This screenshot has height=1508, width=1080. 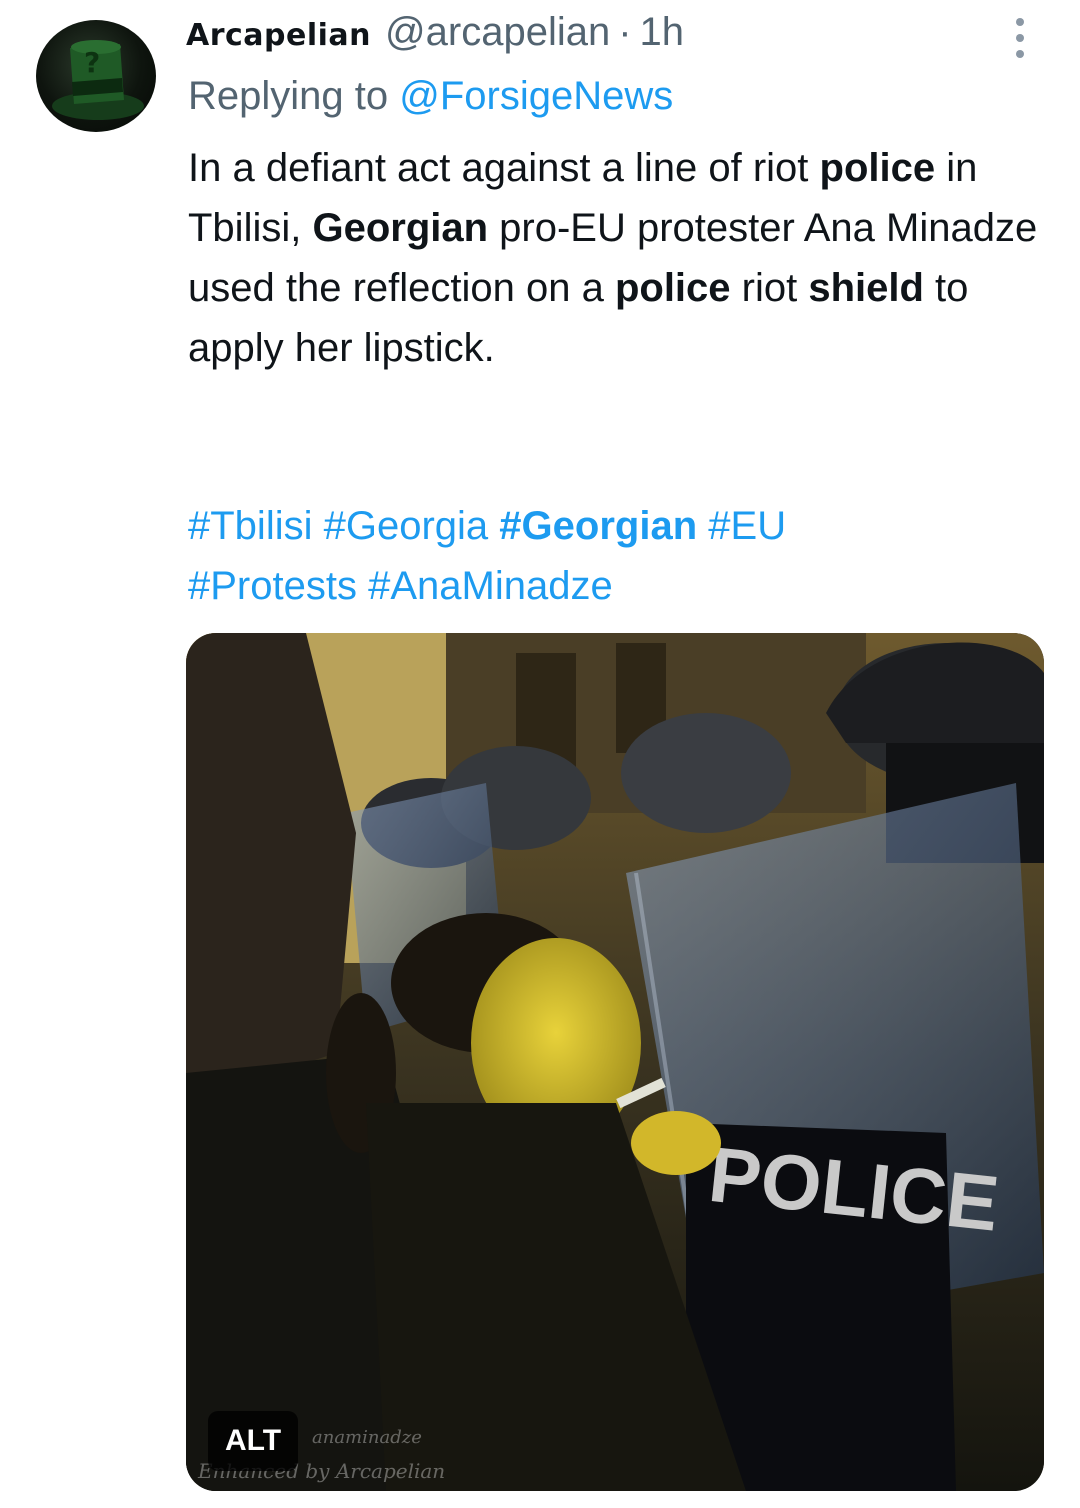 I want to click on tweet-header: Arcapelian @arcapelian · 1h, so click(x=435, y=38).